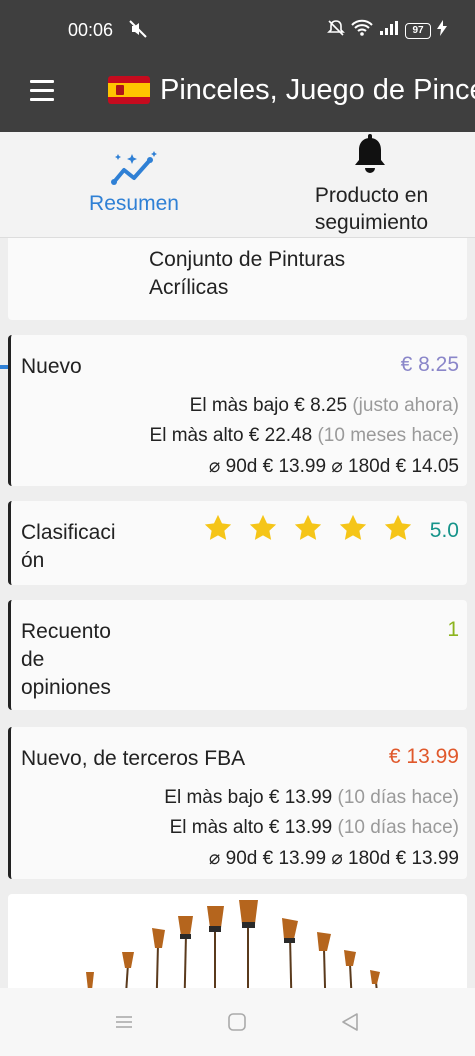 Image resolution: width=475 pixels, height=1056 pixels. I want to click on tab-producto-seguimiento: Producto en seguimiento, so click(371, 185).